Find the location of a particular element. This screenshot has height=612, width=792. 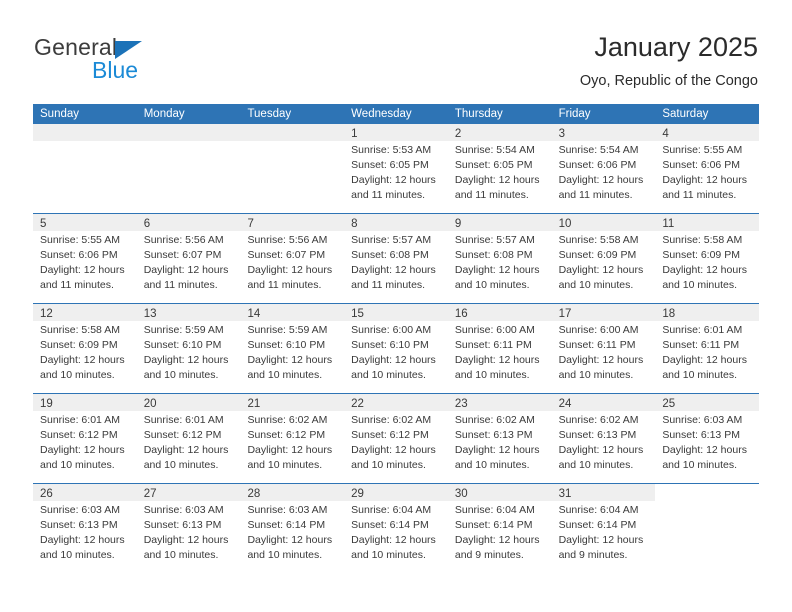

weekday-header-tuesday: Tuesday is located at coordinates (269, 114).